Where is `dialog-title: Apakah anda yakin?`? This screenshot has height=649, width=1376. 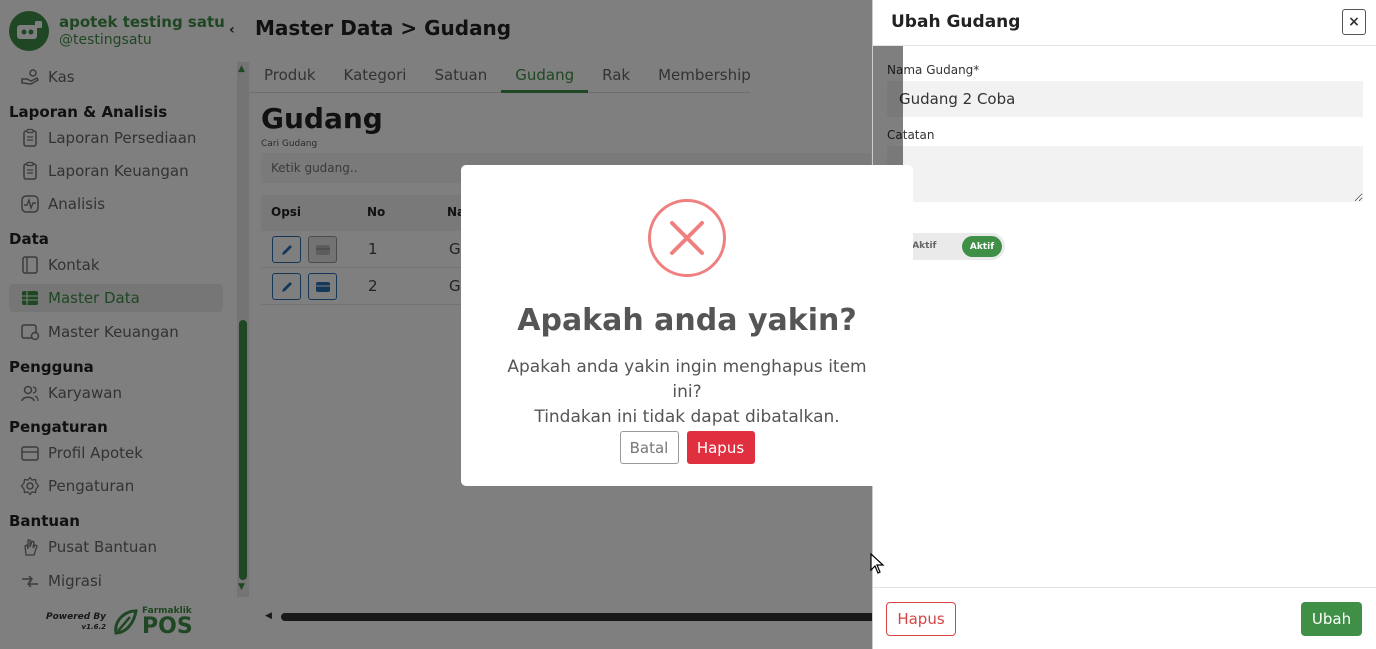 dialog-title: Apakah anda yakin? is located at coordinates (687, 320).